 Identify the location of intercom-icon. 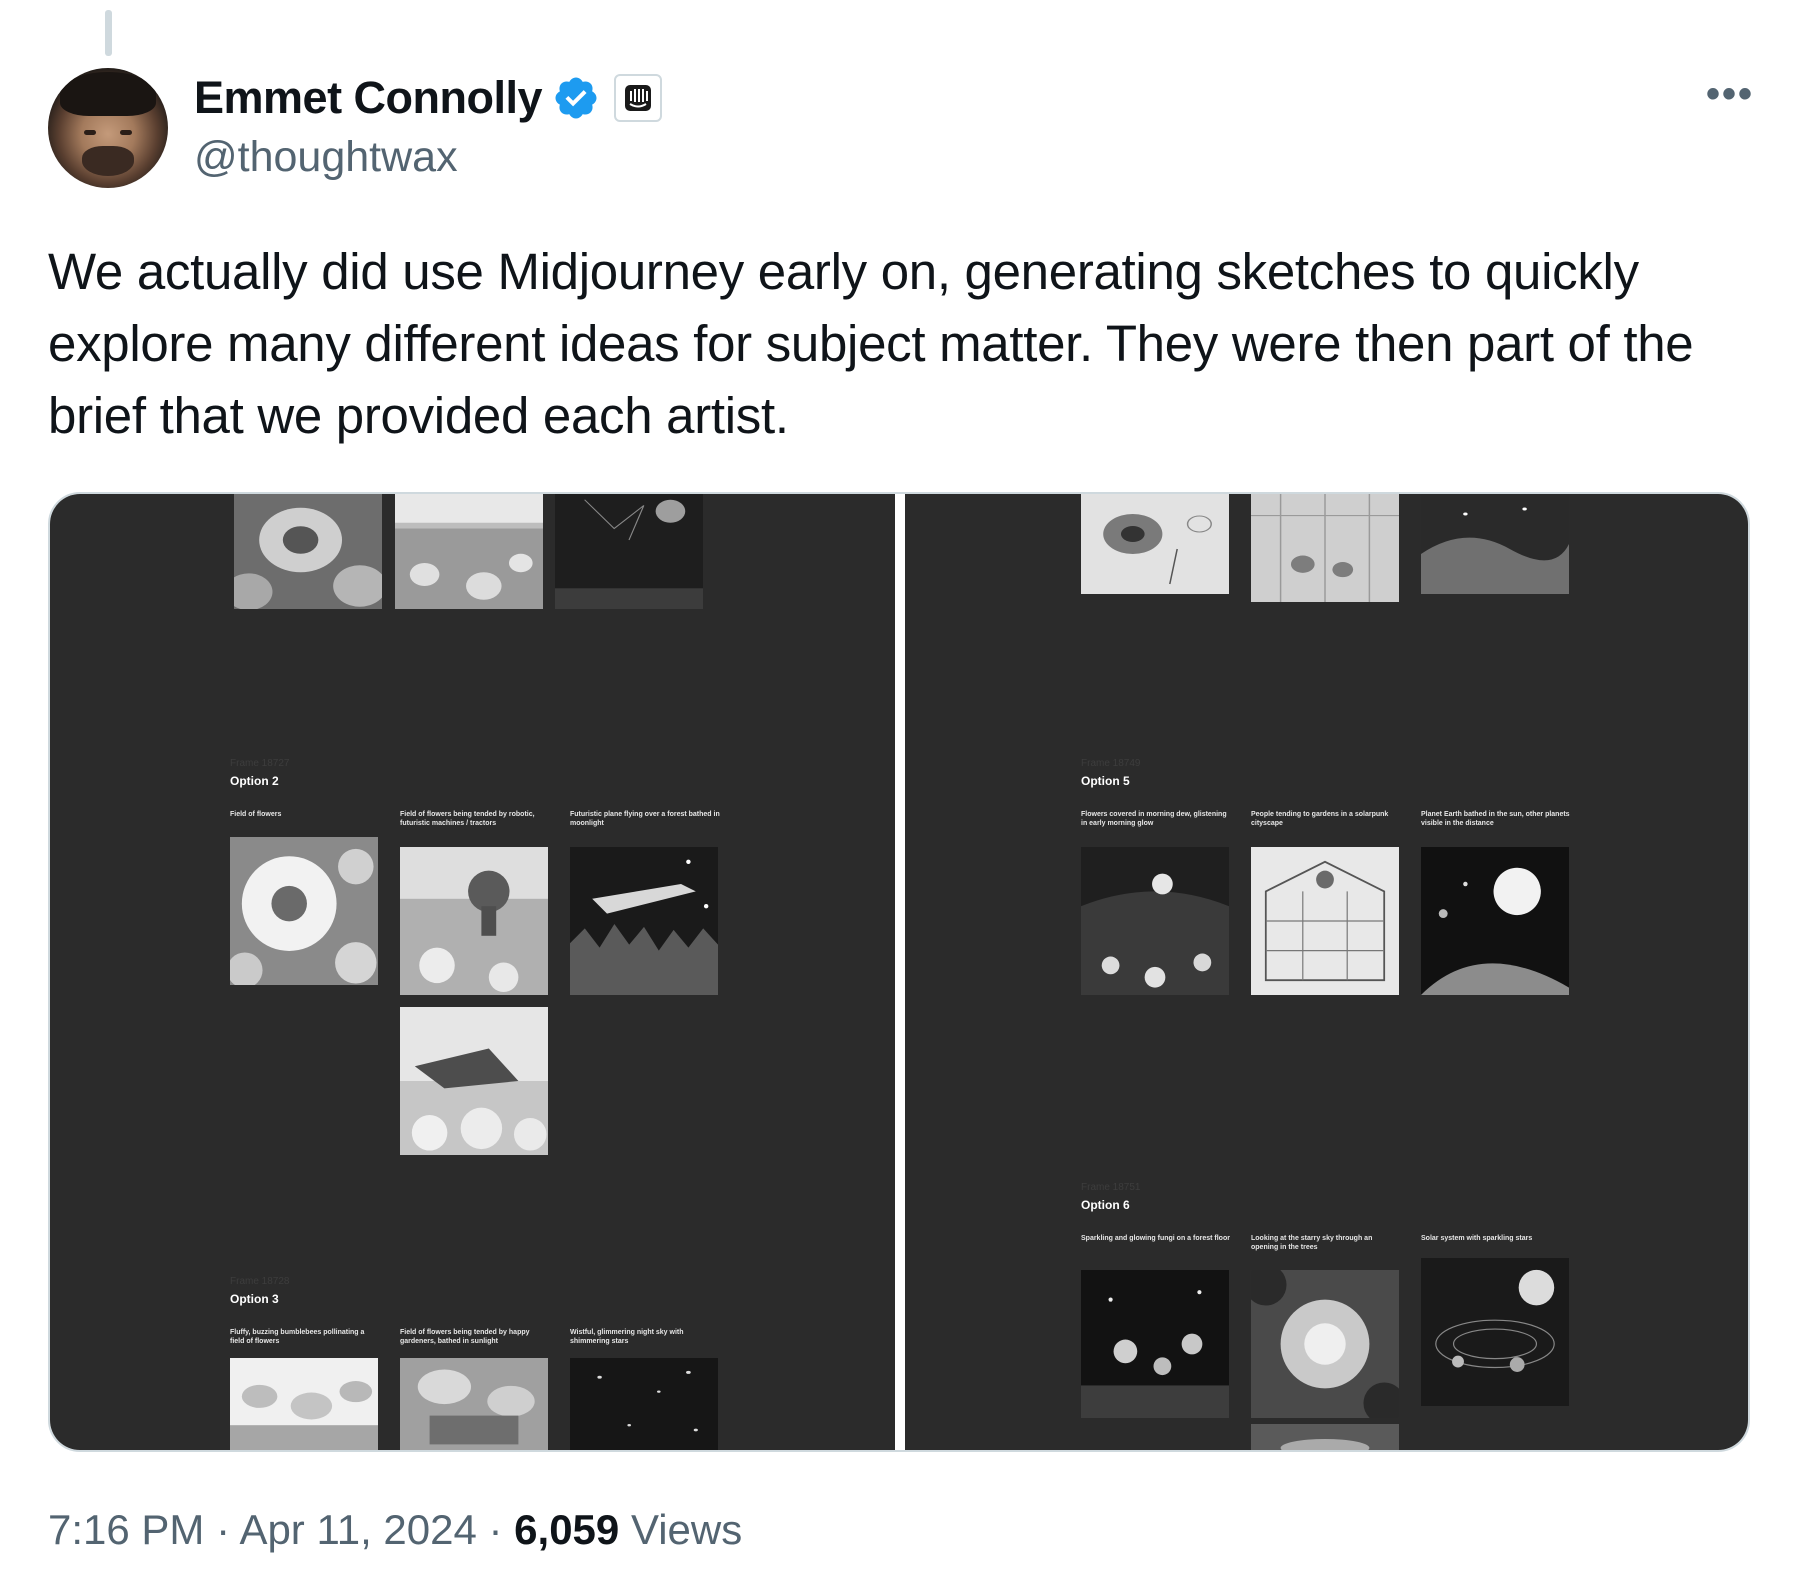
(638, 98).